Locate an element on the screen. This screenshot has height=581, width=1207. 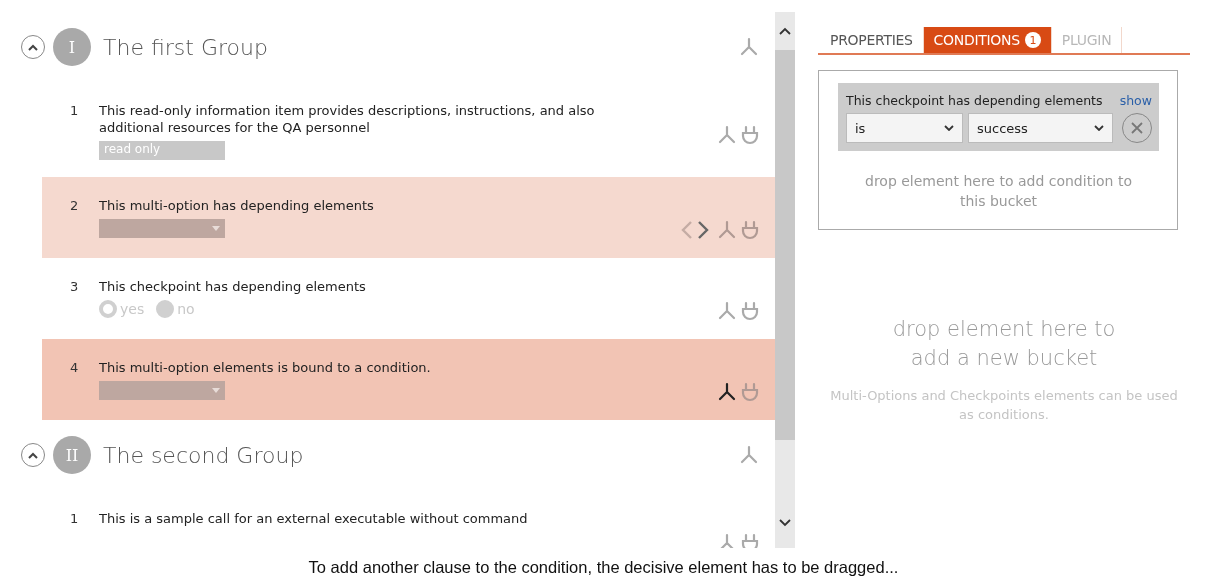
value-select: success is located at coordinates (1040, 128).